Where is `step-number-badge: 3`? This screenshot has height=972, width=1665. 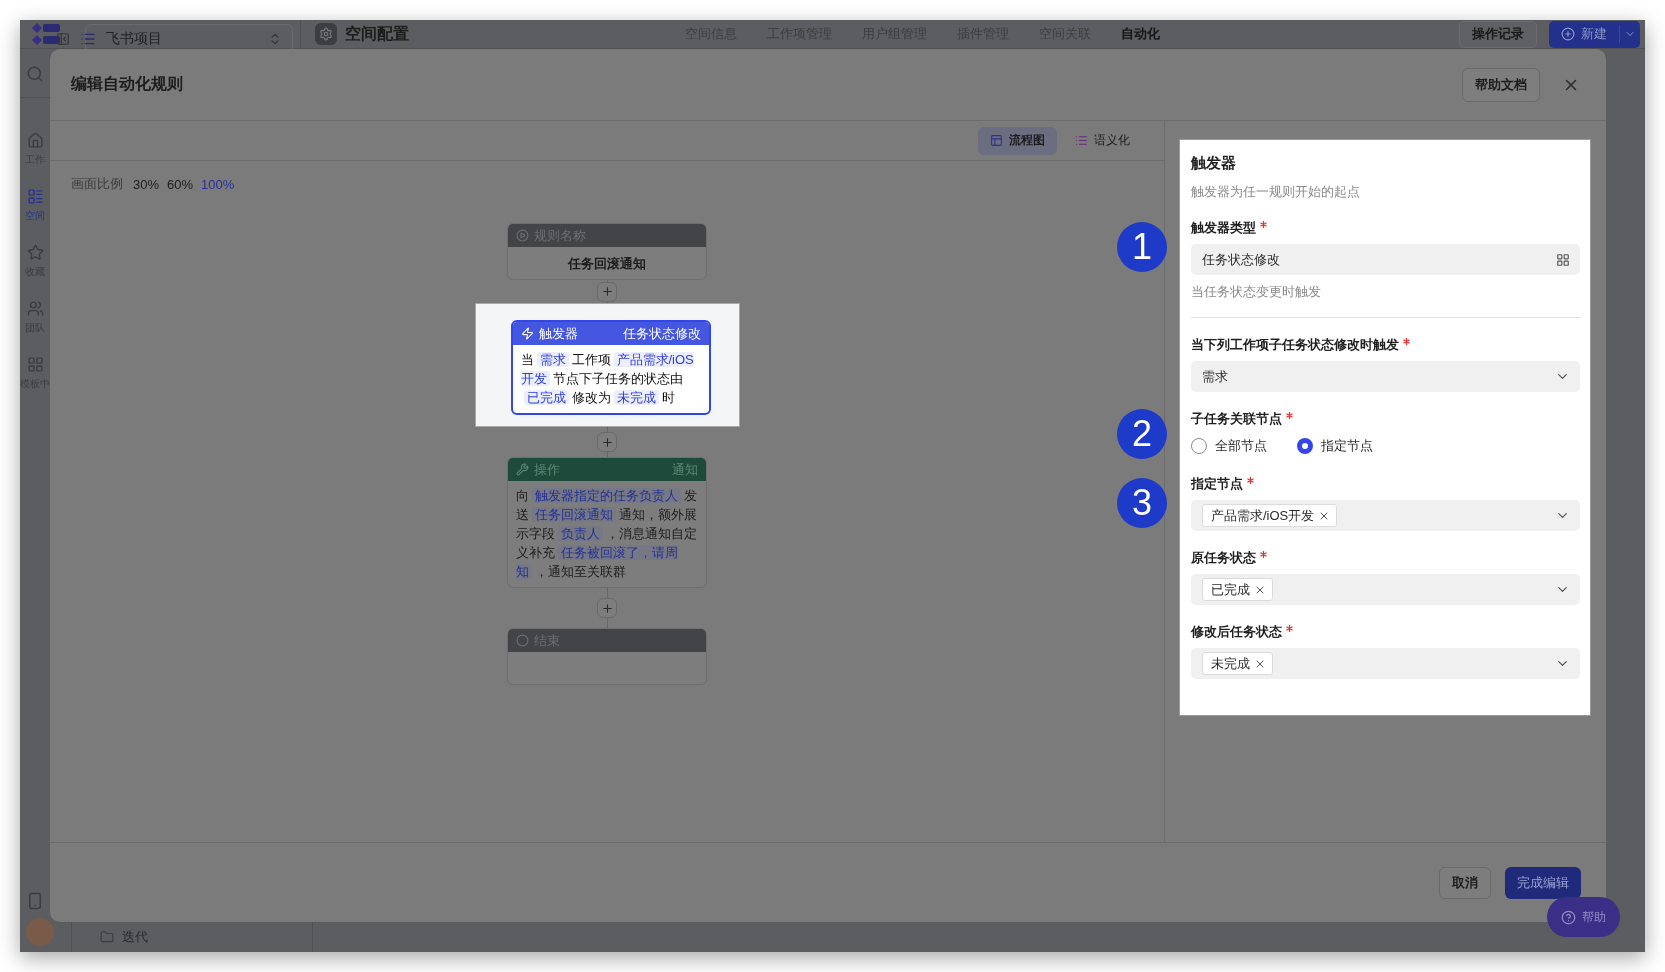
step-number-badge: 3 is located at coordinates (1142, 503).